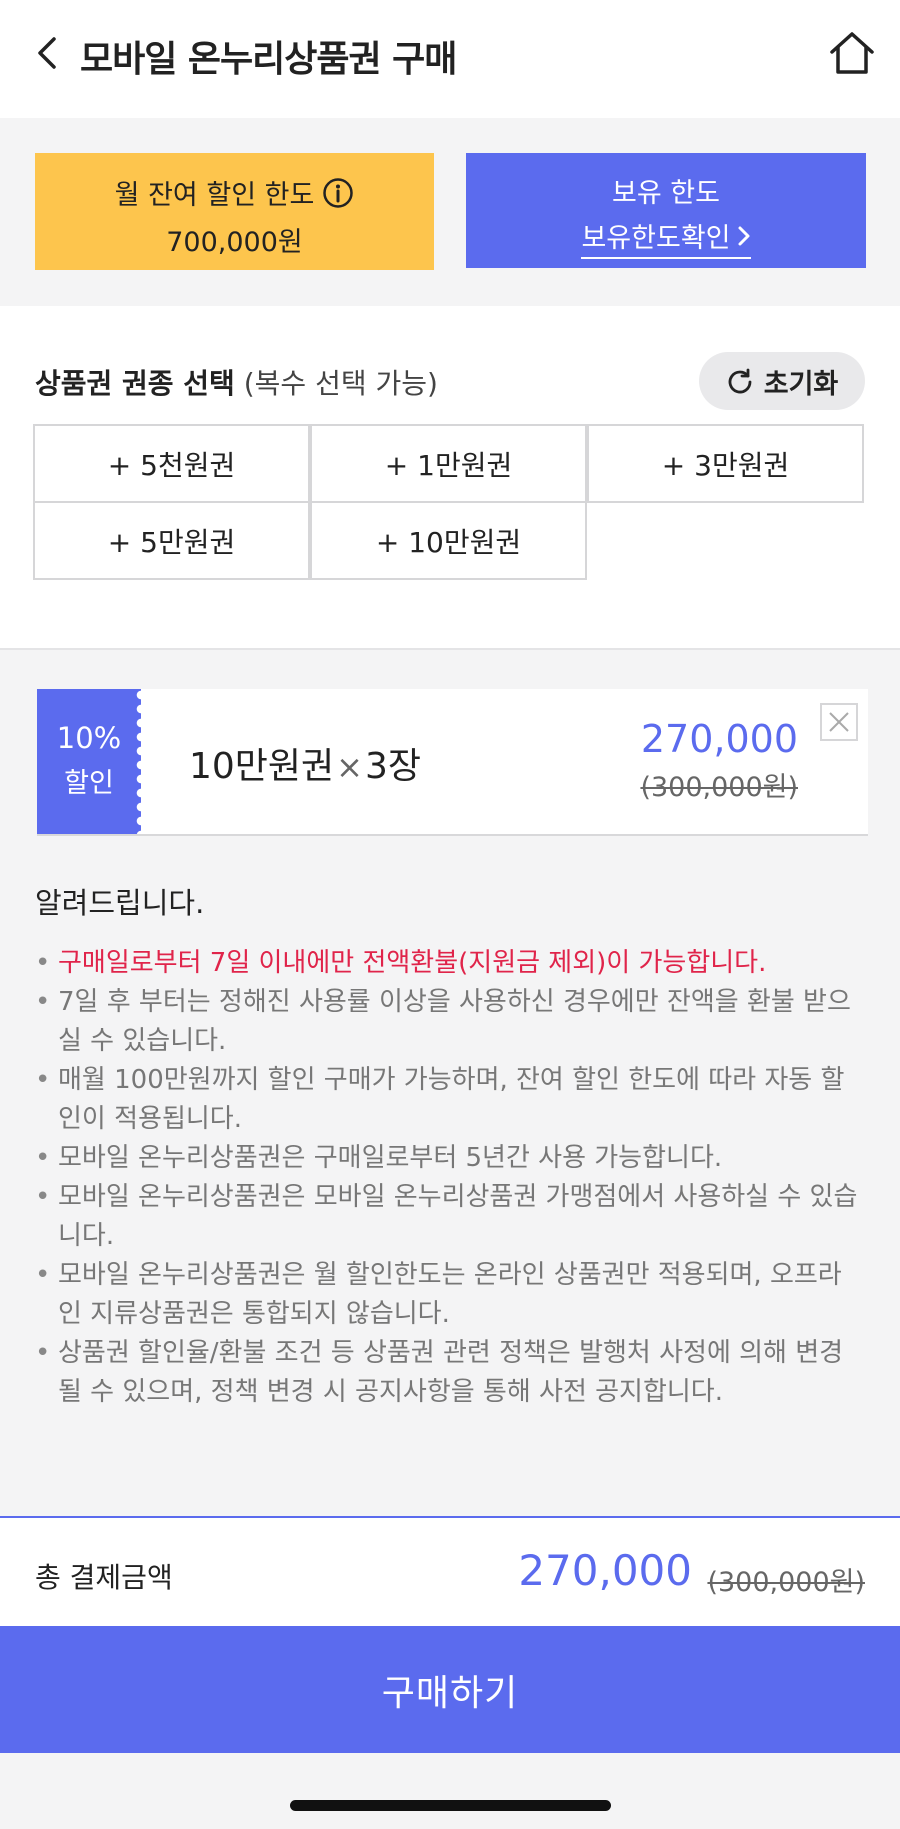  I want to click on notice-title: 알려드립니다., so click(120, 903).